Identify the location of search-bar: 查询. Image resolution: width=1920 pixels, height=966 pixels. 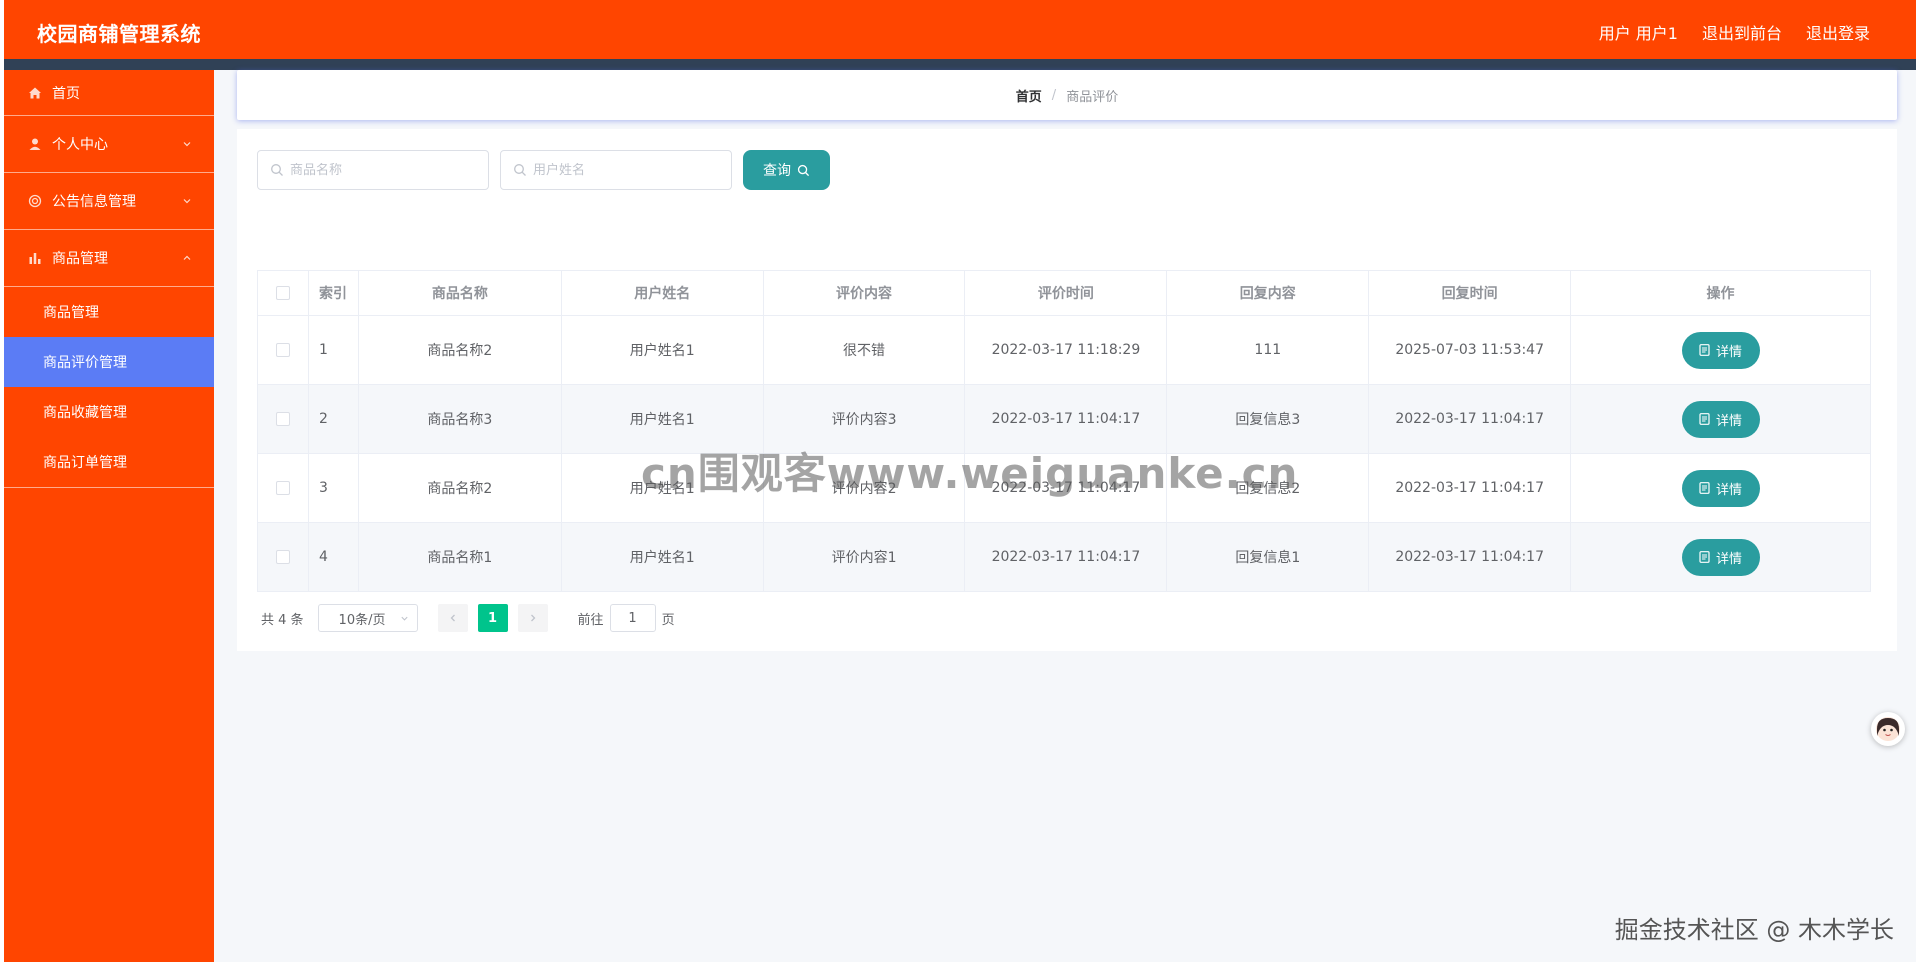
(543, 170).